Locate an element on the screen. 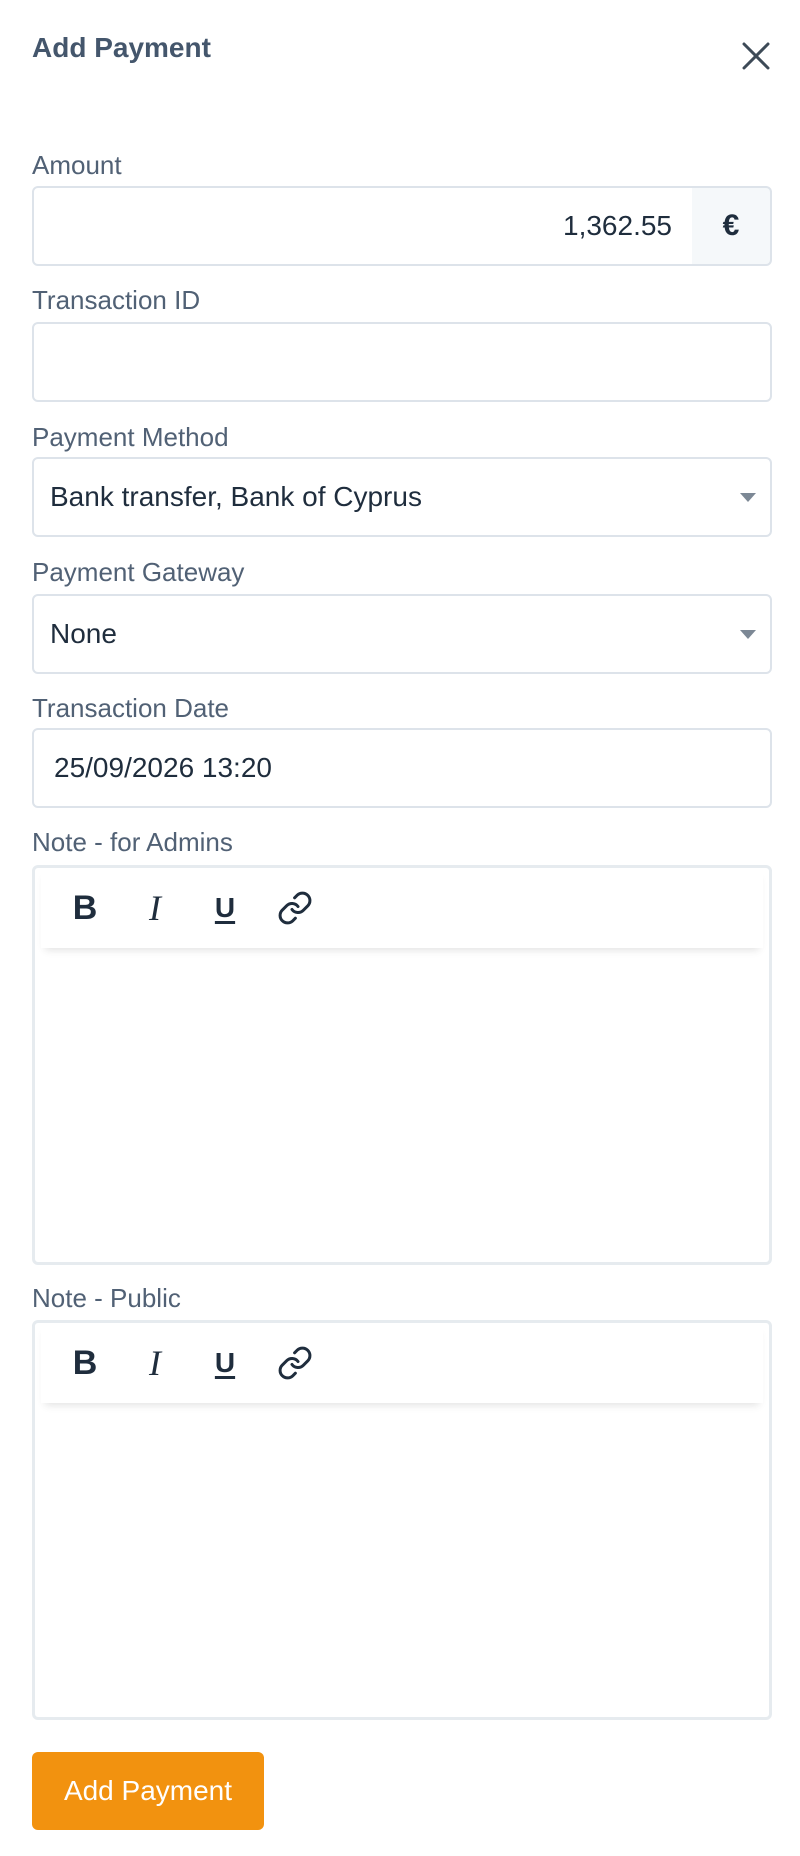  note-admins-textarea is located at coordinates (402, 1104).